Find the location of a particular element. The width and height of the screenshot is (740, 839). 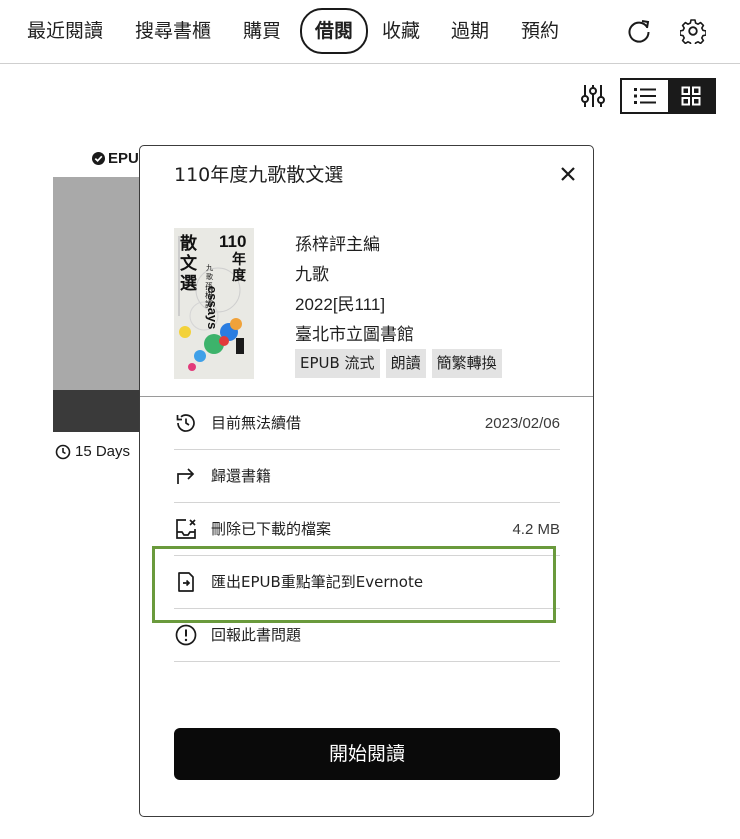

tab-purchased: 購買 is located at coordinates (262, 31).